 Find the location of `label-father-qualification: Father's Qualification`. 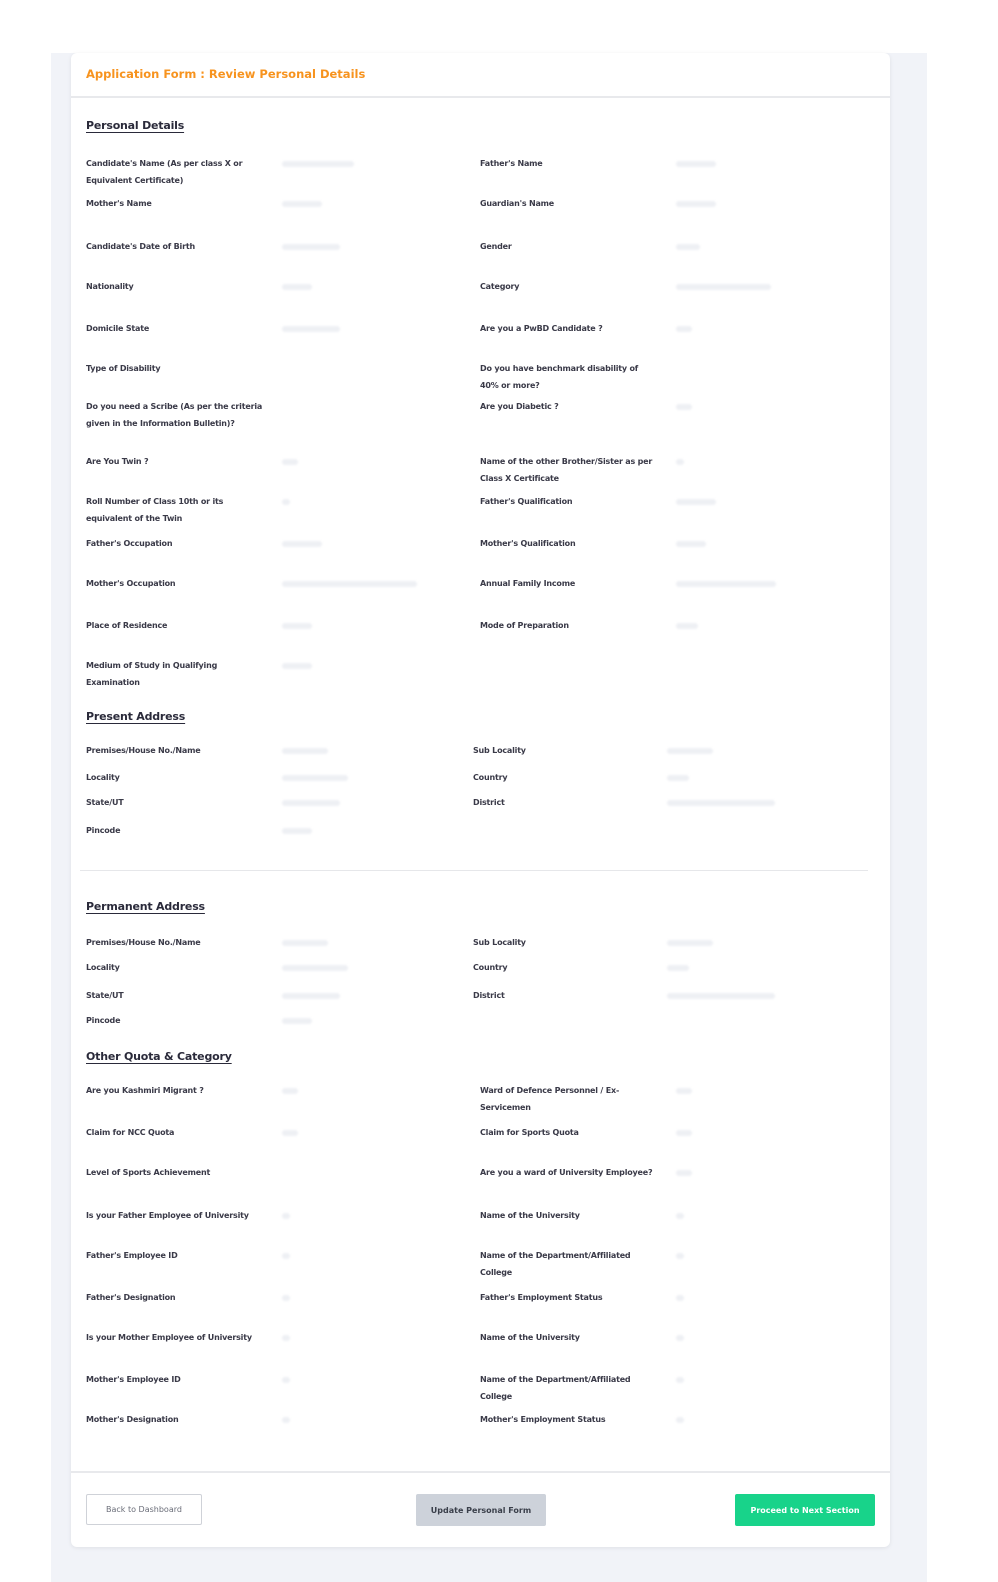

label-father-qualification: Father's Qualification is located at coordinates (526, 501).